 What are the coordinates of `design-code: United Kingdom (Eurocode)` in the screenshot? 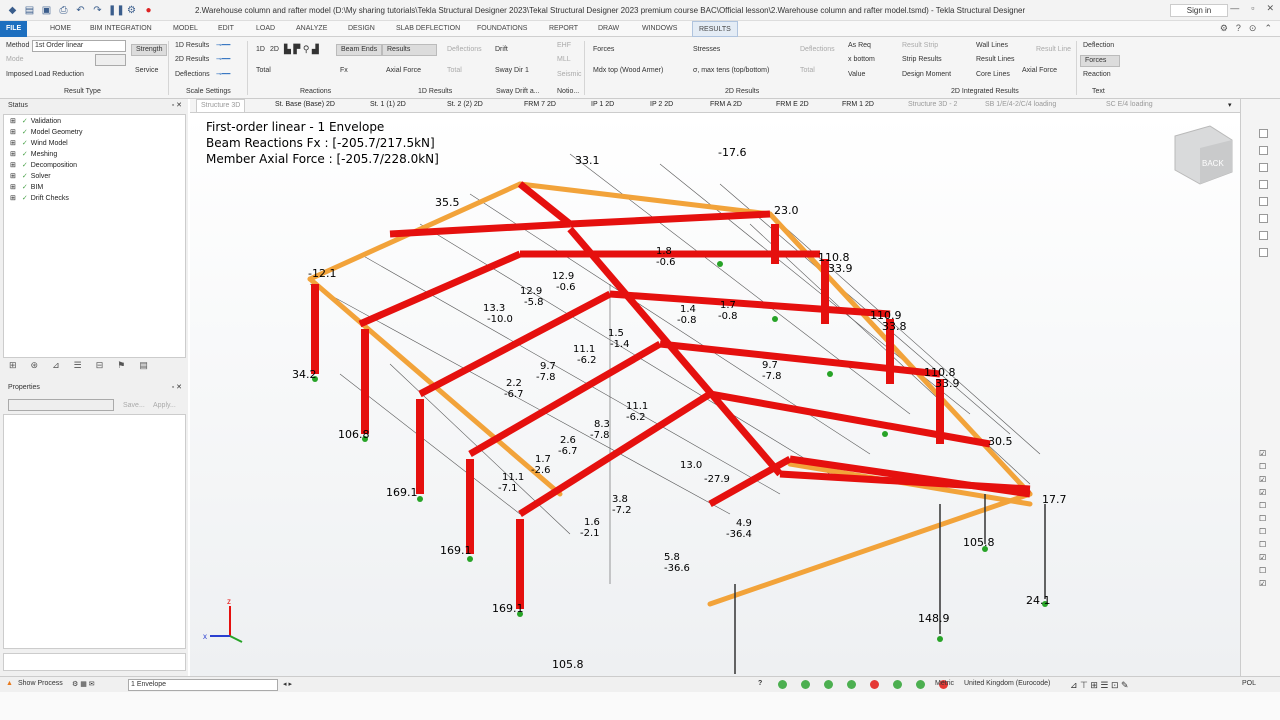 It's located at (1007, 683).